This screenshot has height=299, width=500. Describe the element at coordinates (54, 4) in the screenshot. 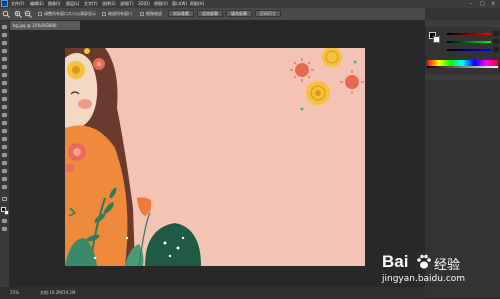

I see `menu-image: 图像(I)` at that location.